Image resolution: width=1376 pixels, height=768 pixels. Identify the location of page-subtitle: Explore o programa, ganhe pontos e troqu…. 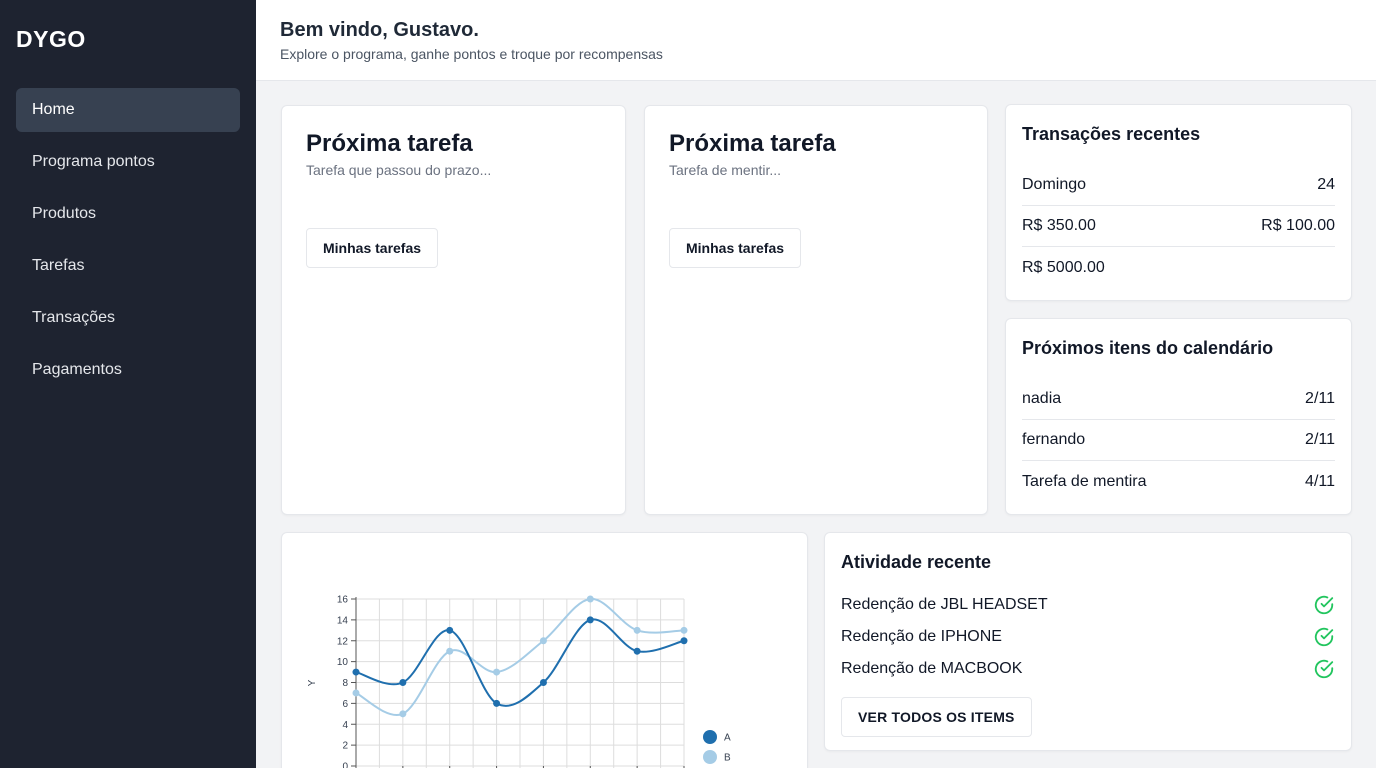
(471, 54).